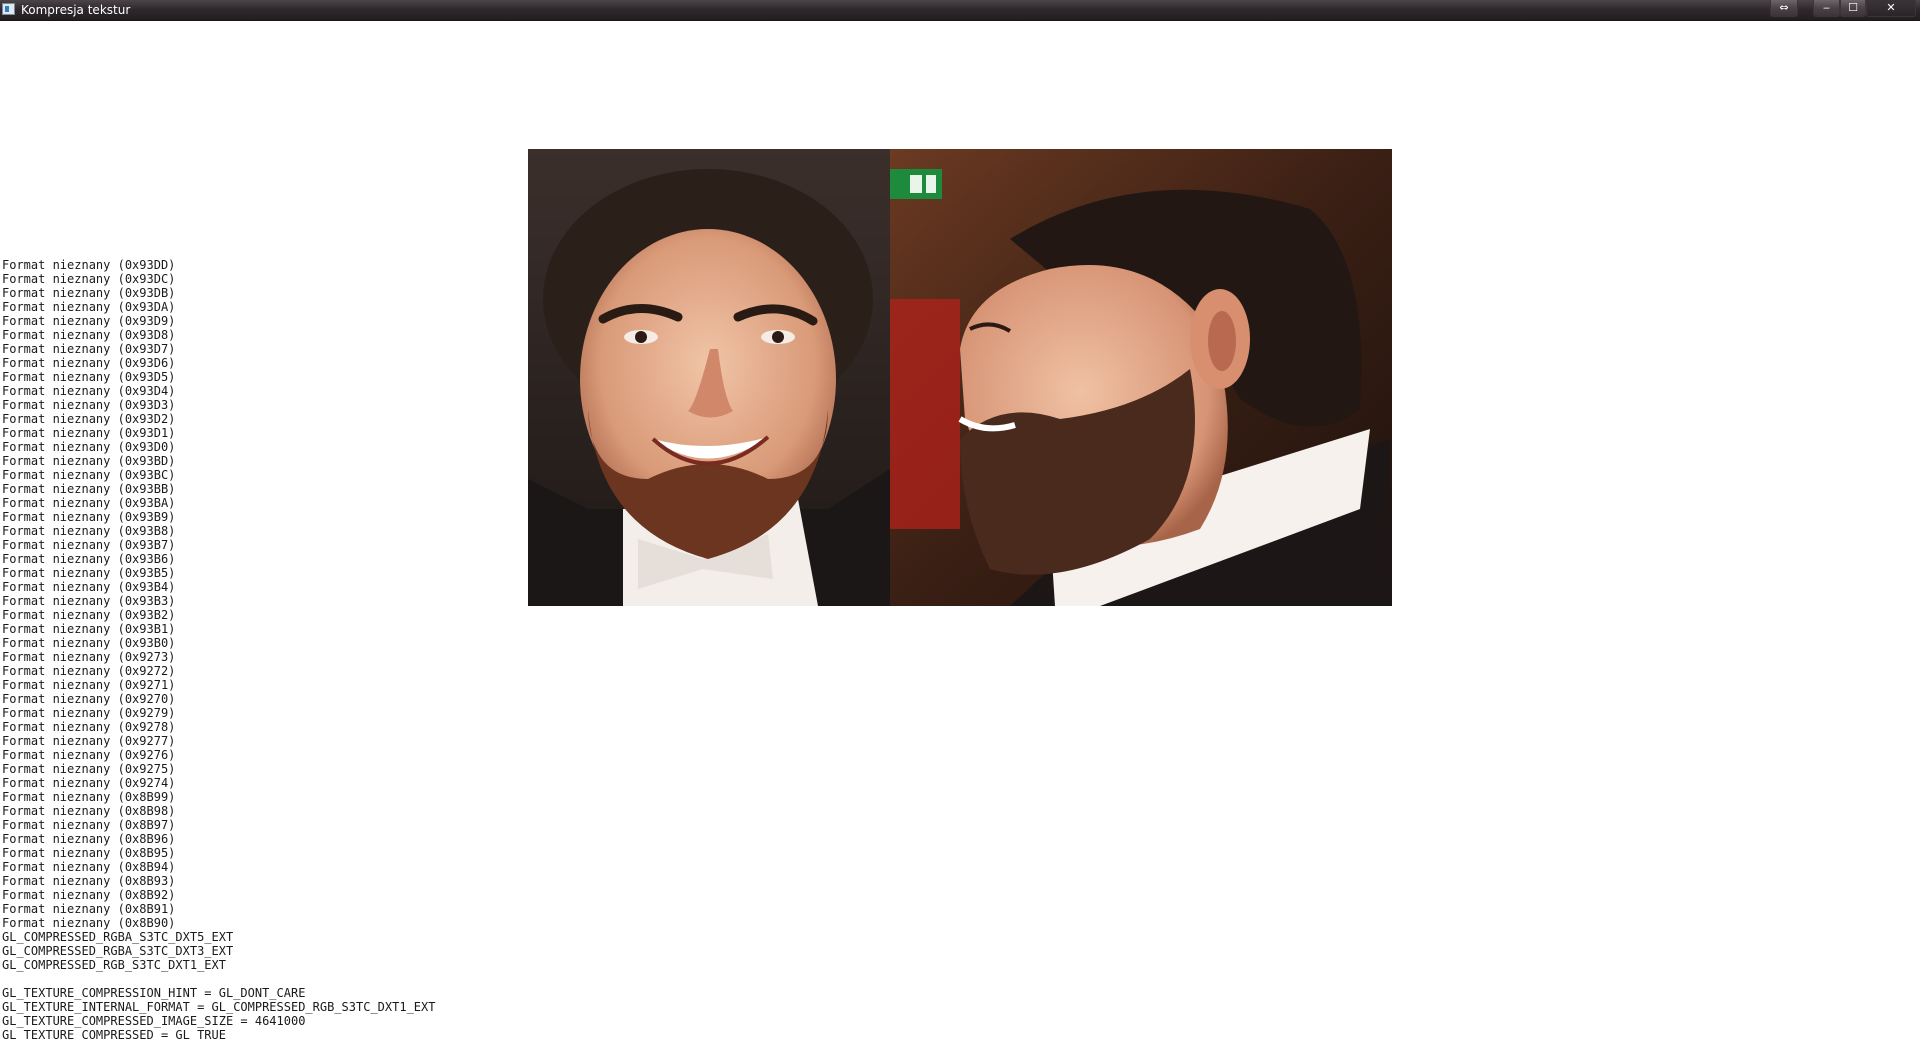 The width and height of the screenshot is (1920, 1040). Describe the element at coordinates (8, 9) in the screenshot. I see `app-icon` at that location.